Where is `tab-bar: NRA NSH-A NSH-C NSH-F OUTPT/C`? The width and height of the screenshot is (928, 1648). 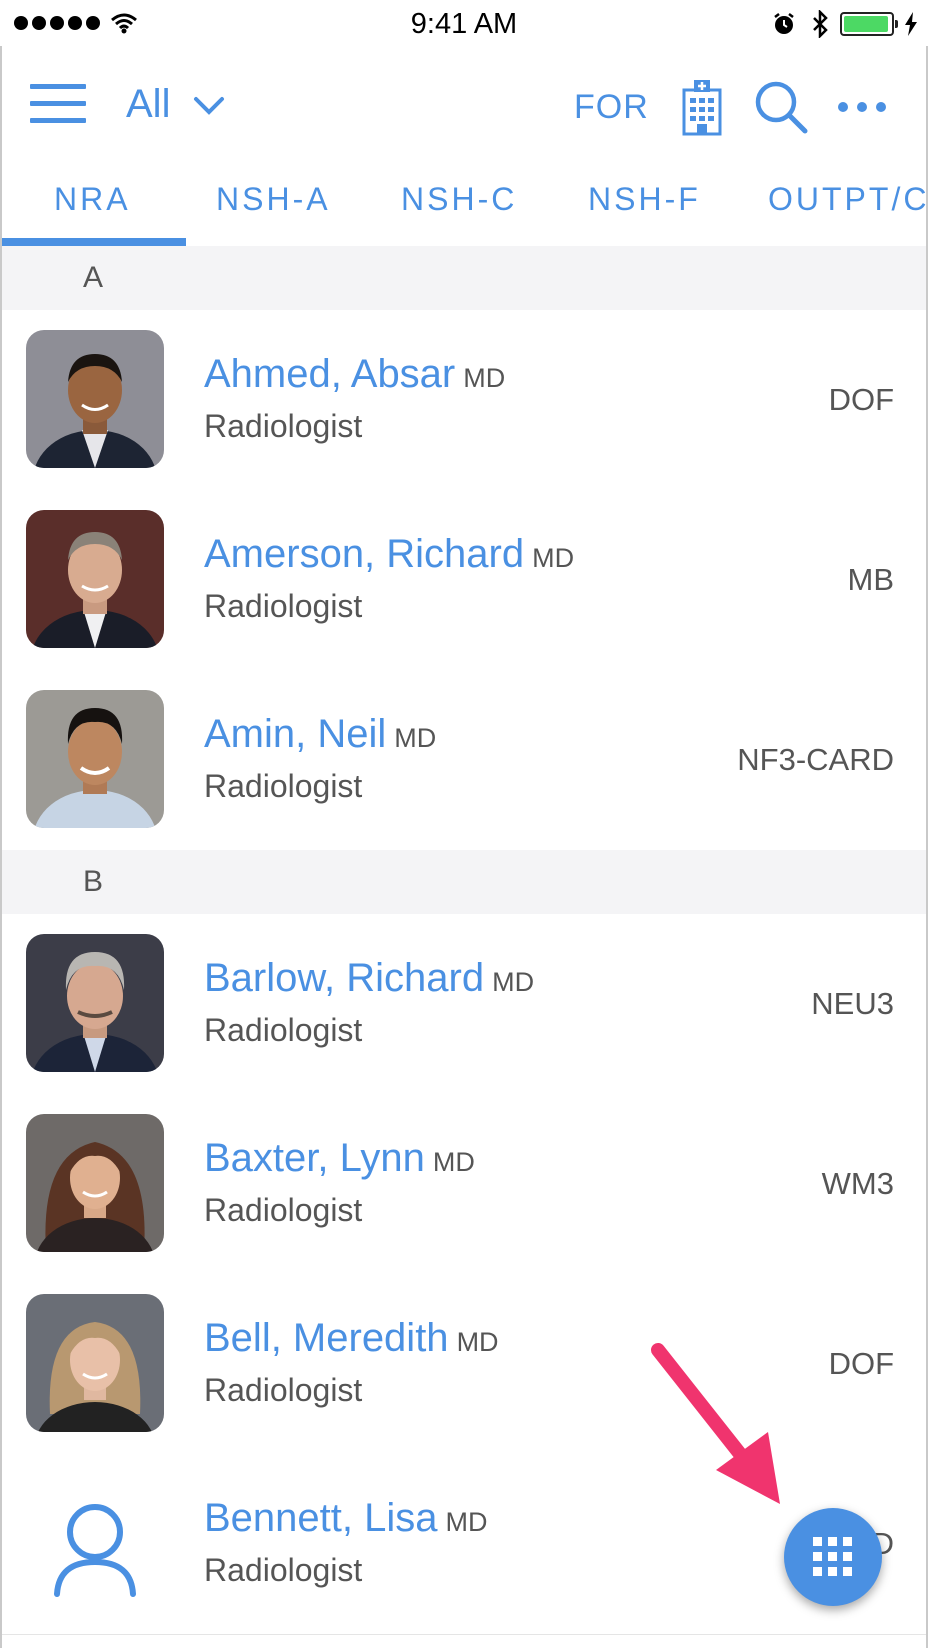 tab-bar: NRA NSH-A NSH-C NSH-F OUTPT/C is located at coordinates (464, 206).